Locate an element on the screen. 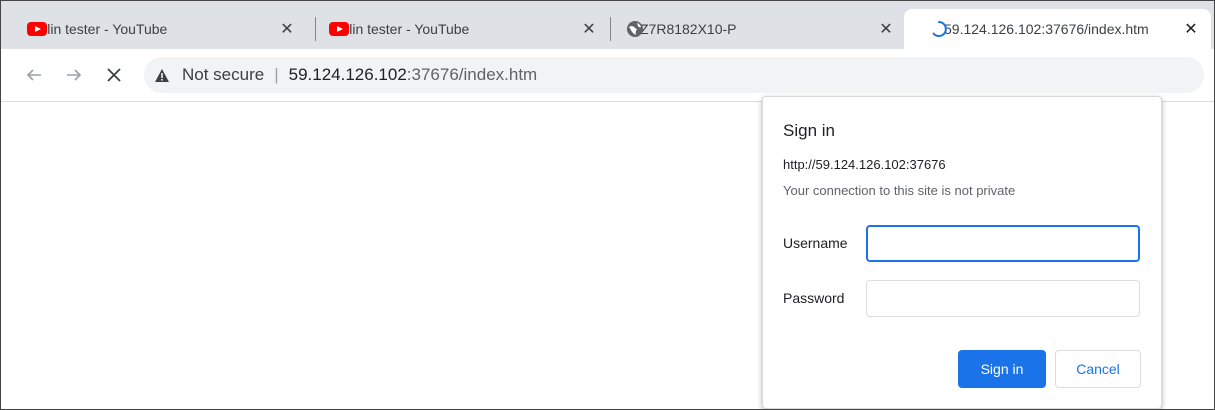 Image resolution: width=1215 pixels, height=410 pixels. tab-title: 59.124.126.102:37676/index.htm is located at coordinates (1046, 29).